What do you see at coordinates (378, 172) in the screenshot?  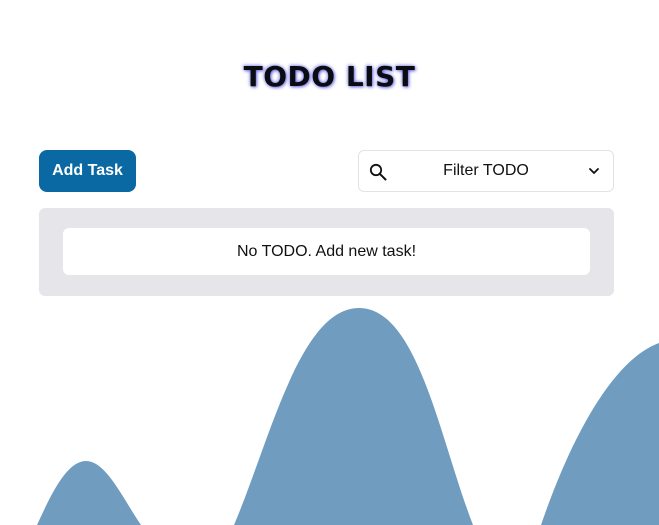 I see `search-icon` at bounding box center [378, 172].